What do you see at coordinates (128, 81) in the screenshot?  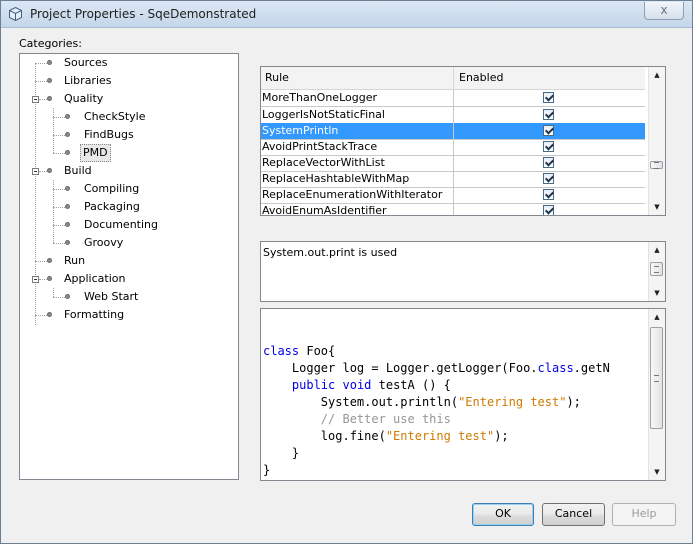 I see `tree-item-libraries: Libraries` at bounding box center [128, 81].